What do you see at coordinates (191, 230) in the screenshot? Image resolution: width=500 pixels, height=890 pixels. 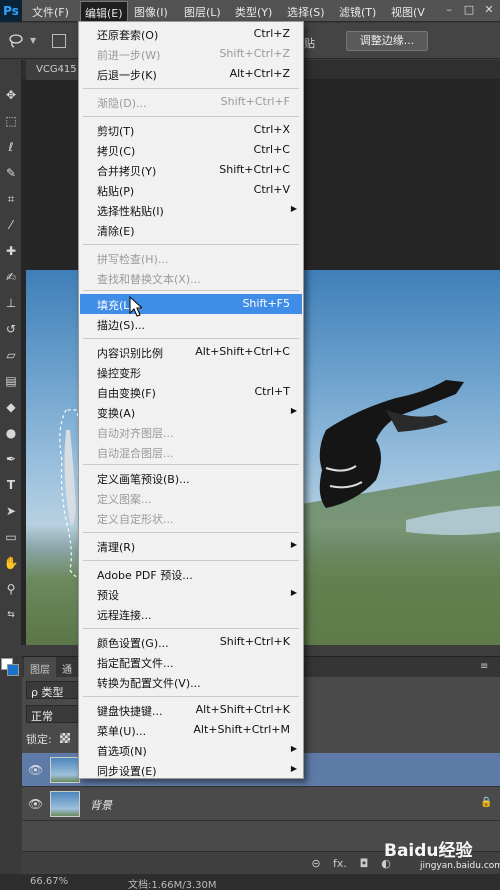 I see `menu-item-clear: 清除(E)` at bounding box center [191, 230].